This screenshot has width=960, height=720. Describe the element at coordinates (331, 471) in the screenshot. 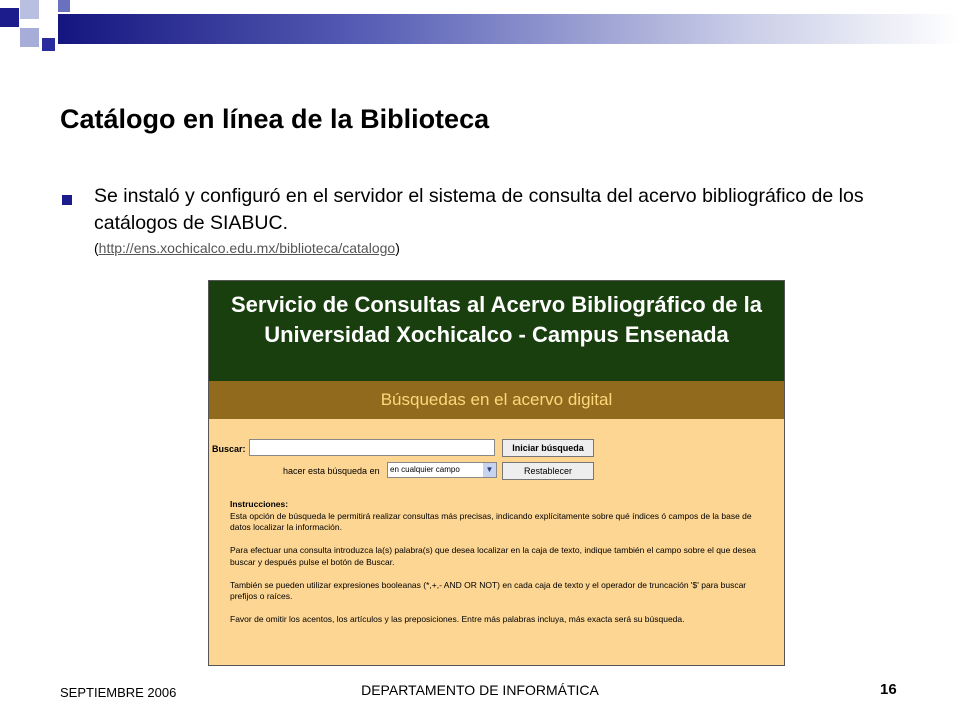

I see `field-label: hacer esta búsqueda en` at that location.